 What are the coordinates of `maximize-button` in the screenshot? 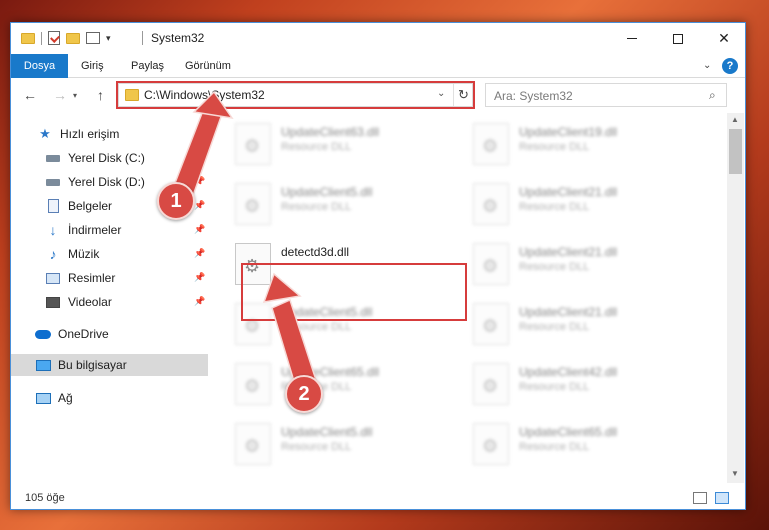 It's located at (678, 38).